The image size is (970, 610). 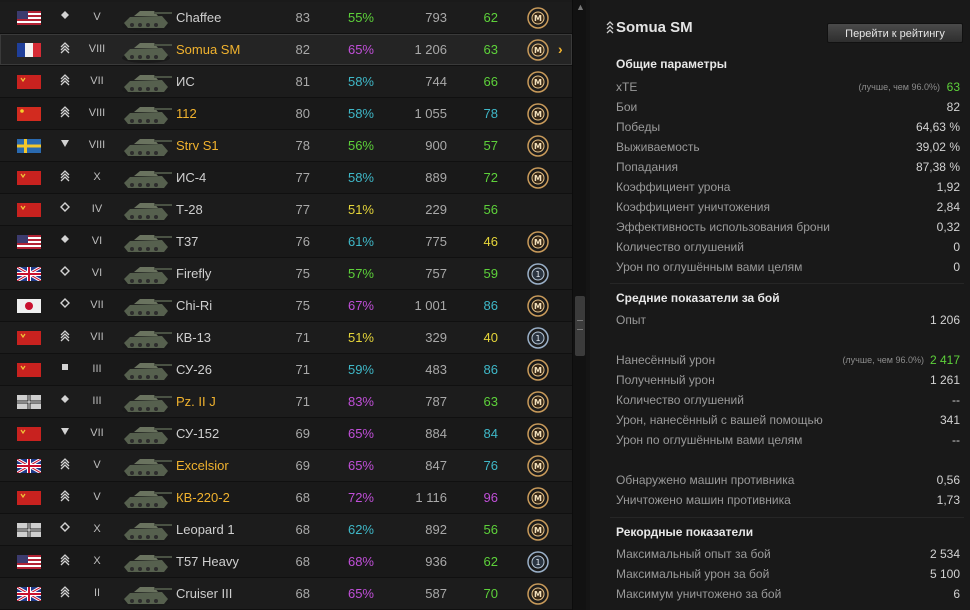 What do you see at coordinates (97, 369) in the screenshot?
I see `vehicle-tier: III` at bounding box center [97, 369].